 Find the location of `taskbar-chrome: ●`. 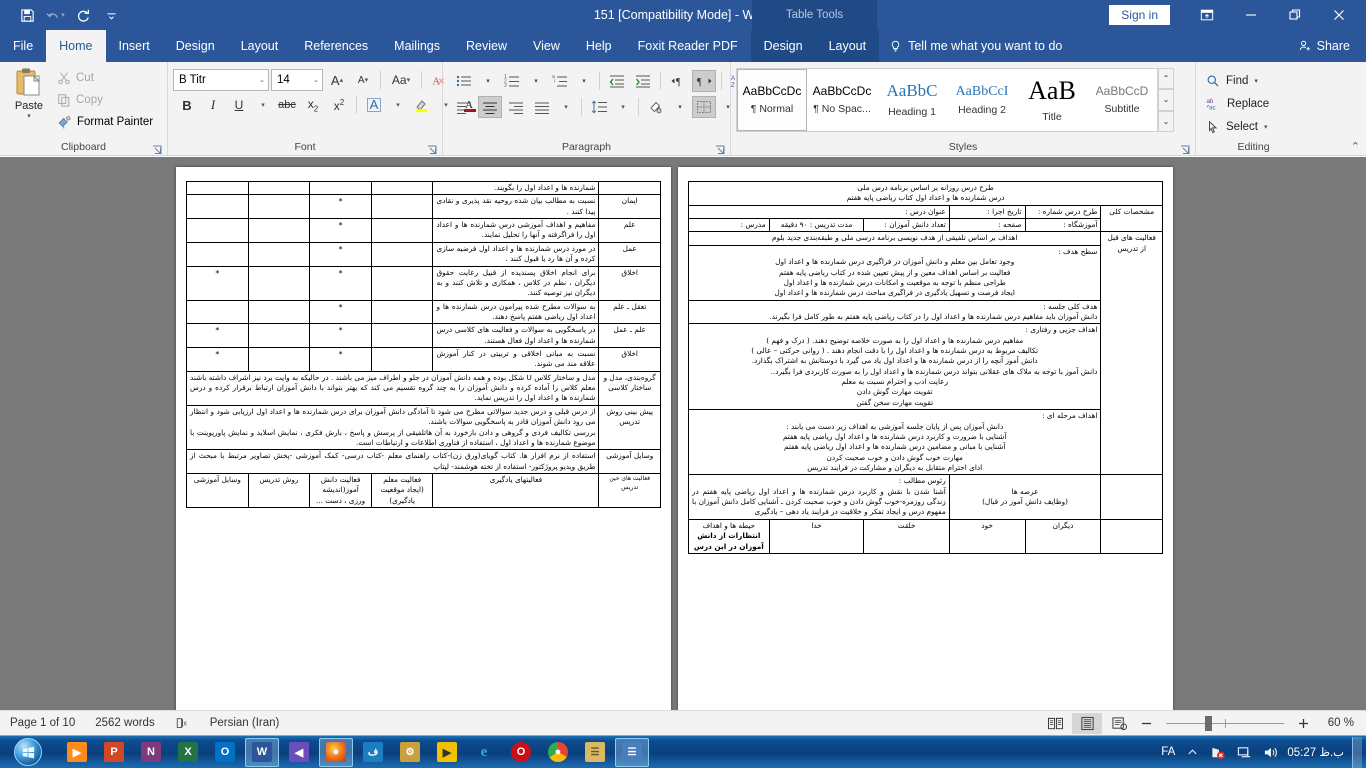

taskbar-chrome: ● is located at coordinates (558, 752).